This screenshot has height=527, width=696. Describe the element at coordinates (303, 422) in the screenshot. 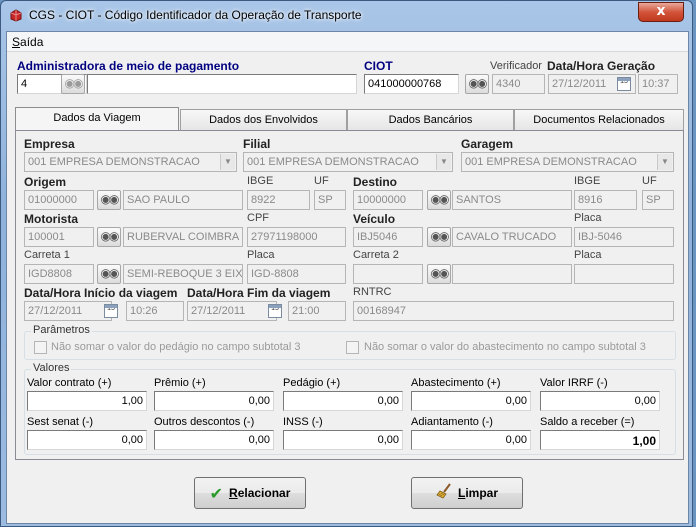

I see `inss-label: INSS (-)` at that location.